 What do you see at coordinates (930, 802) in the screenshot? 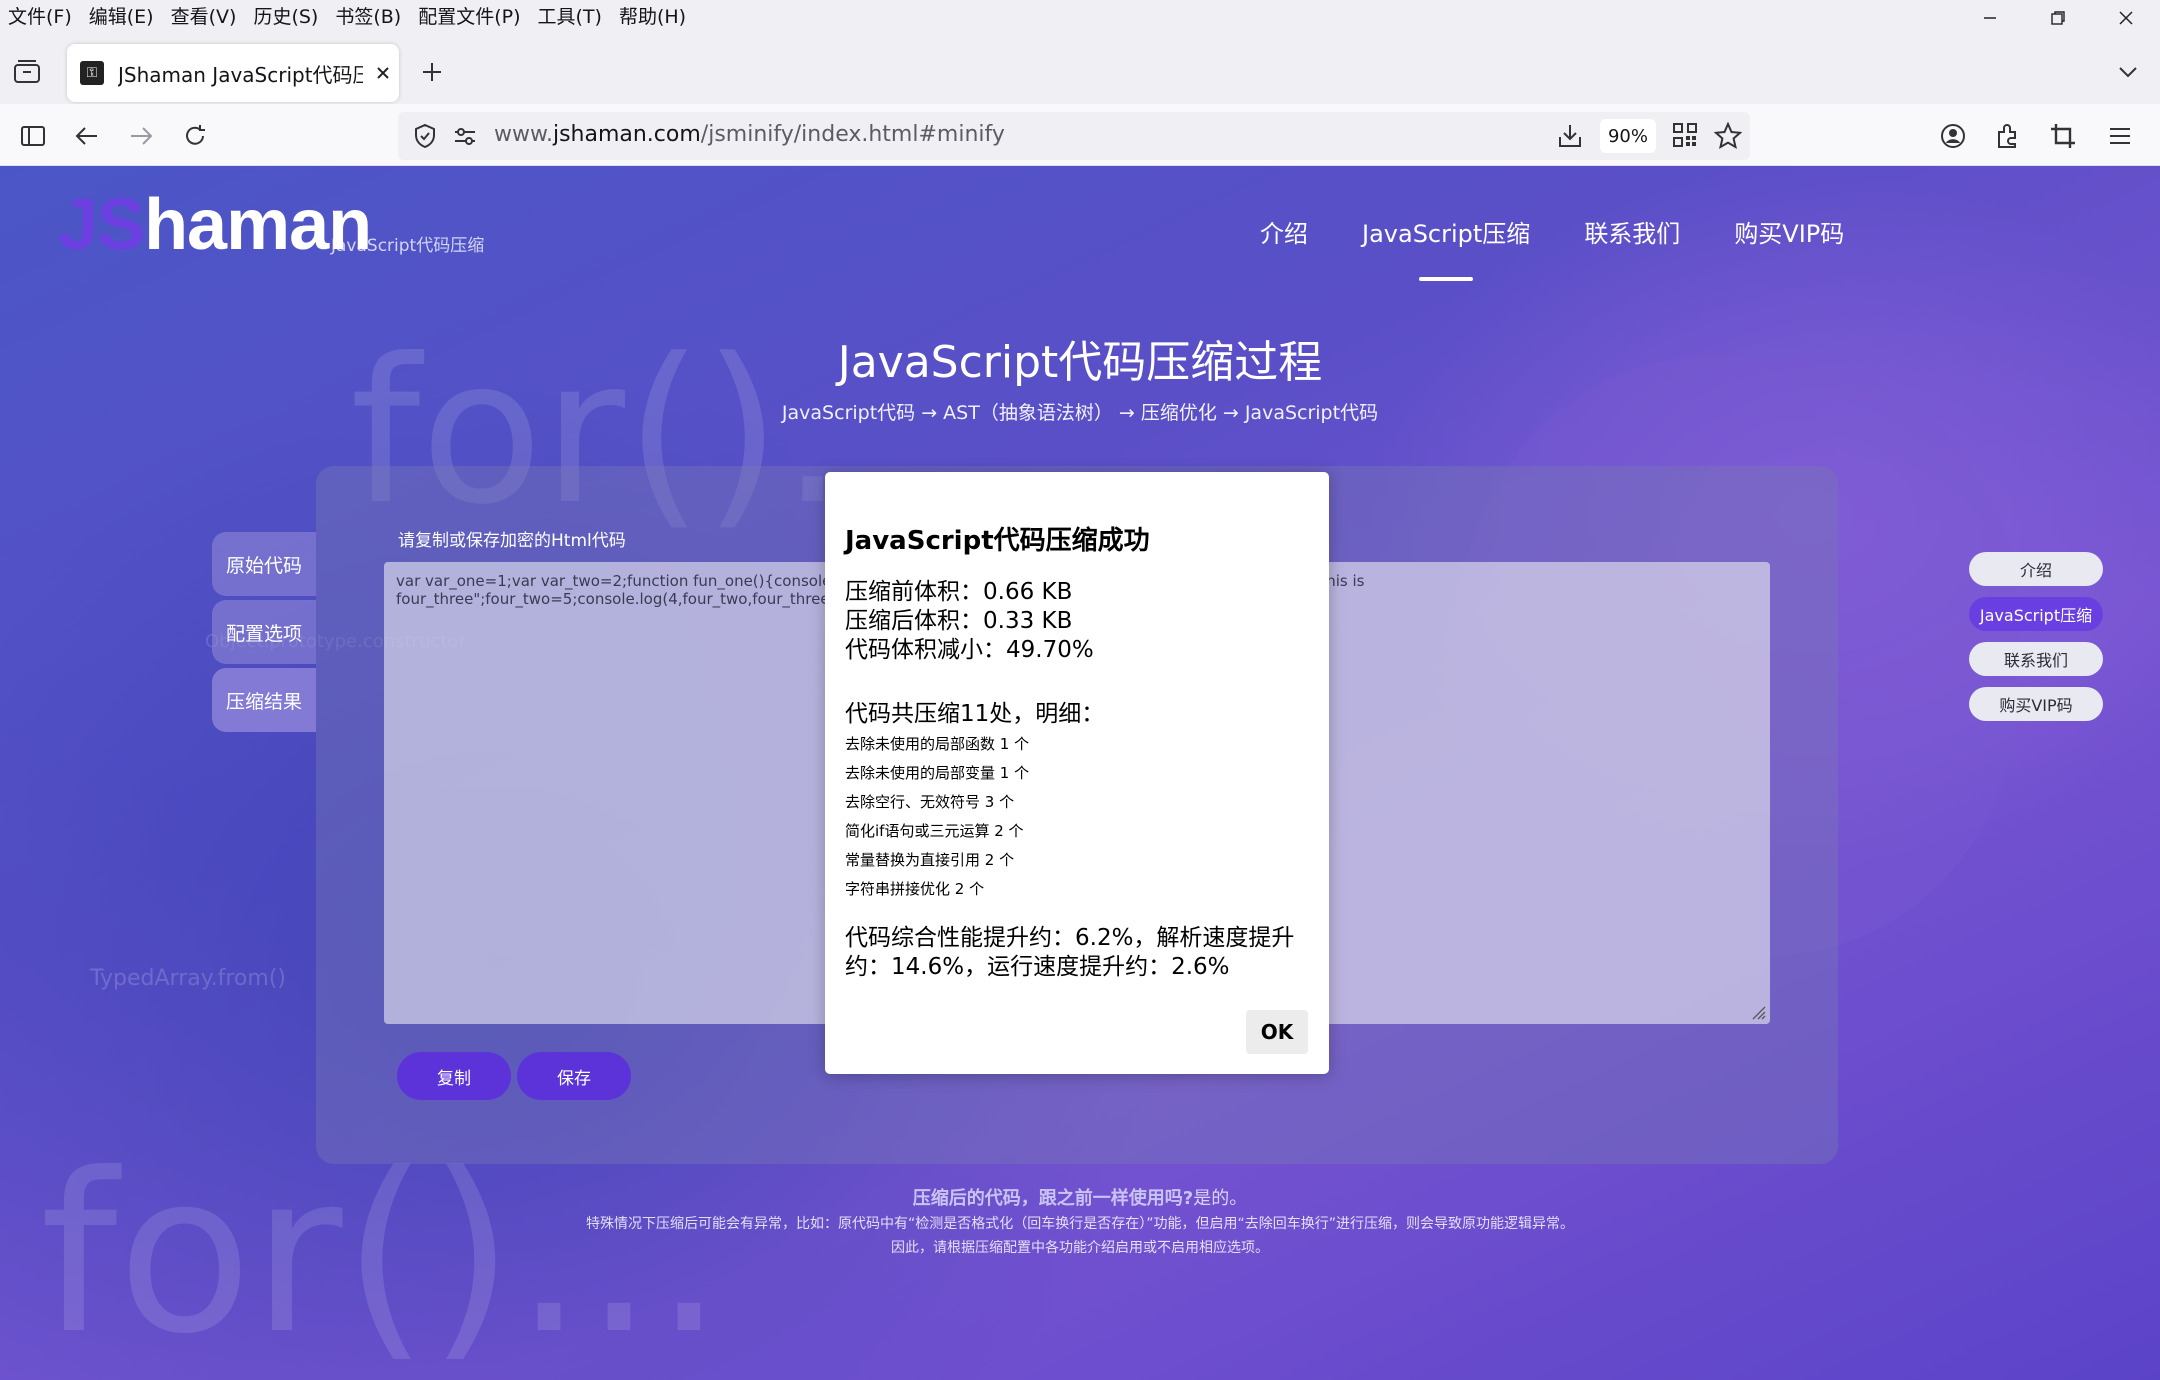
I see `detail-item: 去除空行、无效符号 3 个` at bounding box center [930, 802].